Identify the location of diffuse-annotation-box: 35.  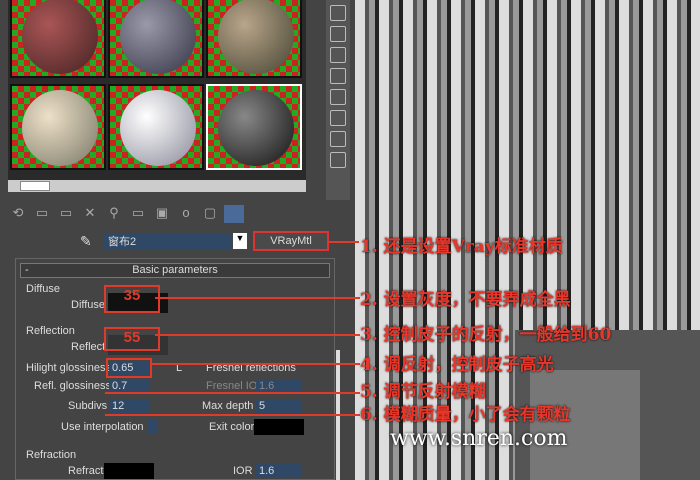
(132, 299).